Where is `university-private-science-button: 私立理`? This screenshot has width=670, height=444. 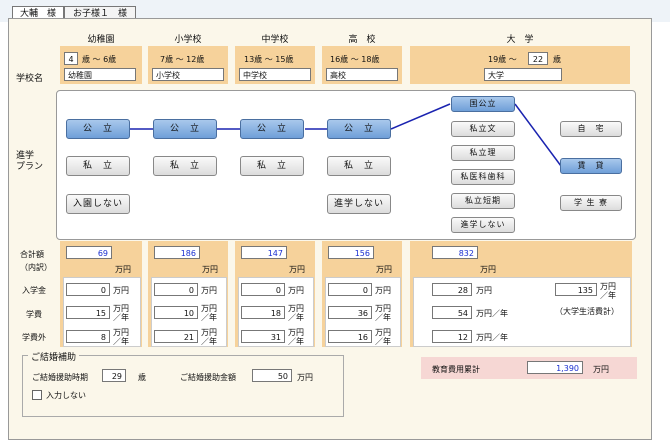
university-private-science-button: 私立理 is located at coordinates (483, 153).